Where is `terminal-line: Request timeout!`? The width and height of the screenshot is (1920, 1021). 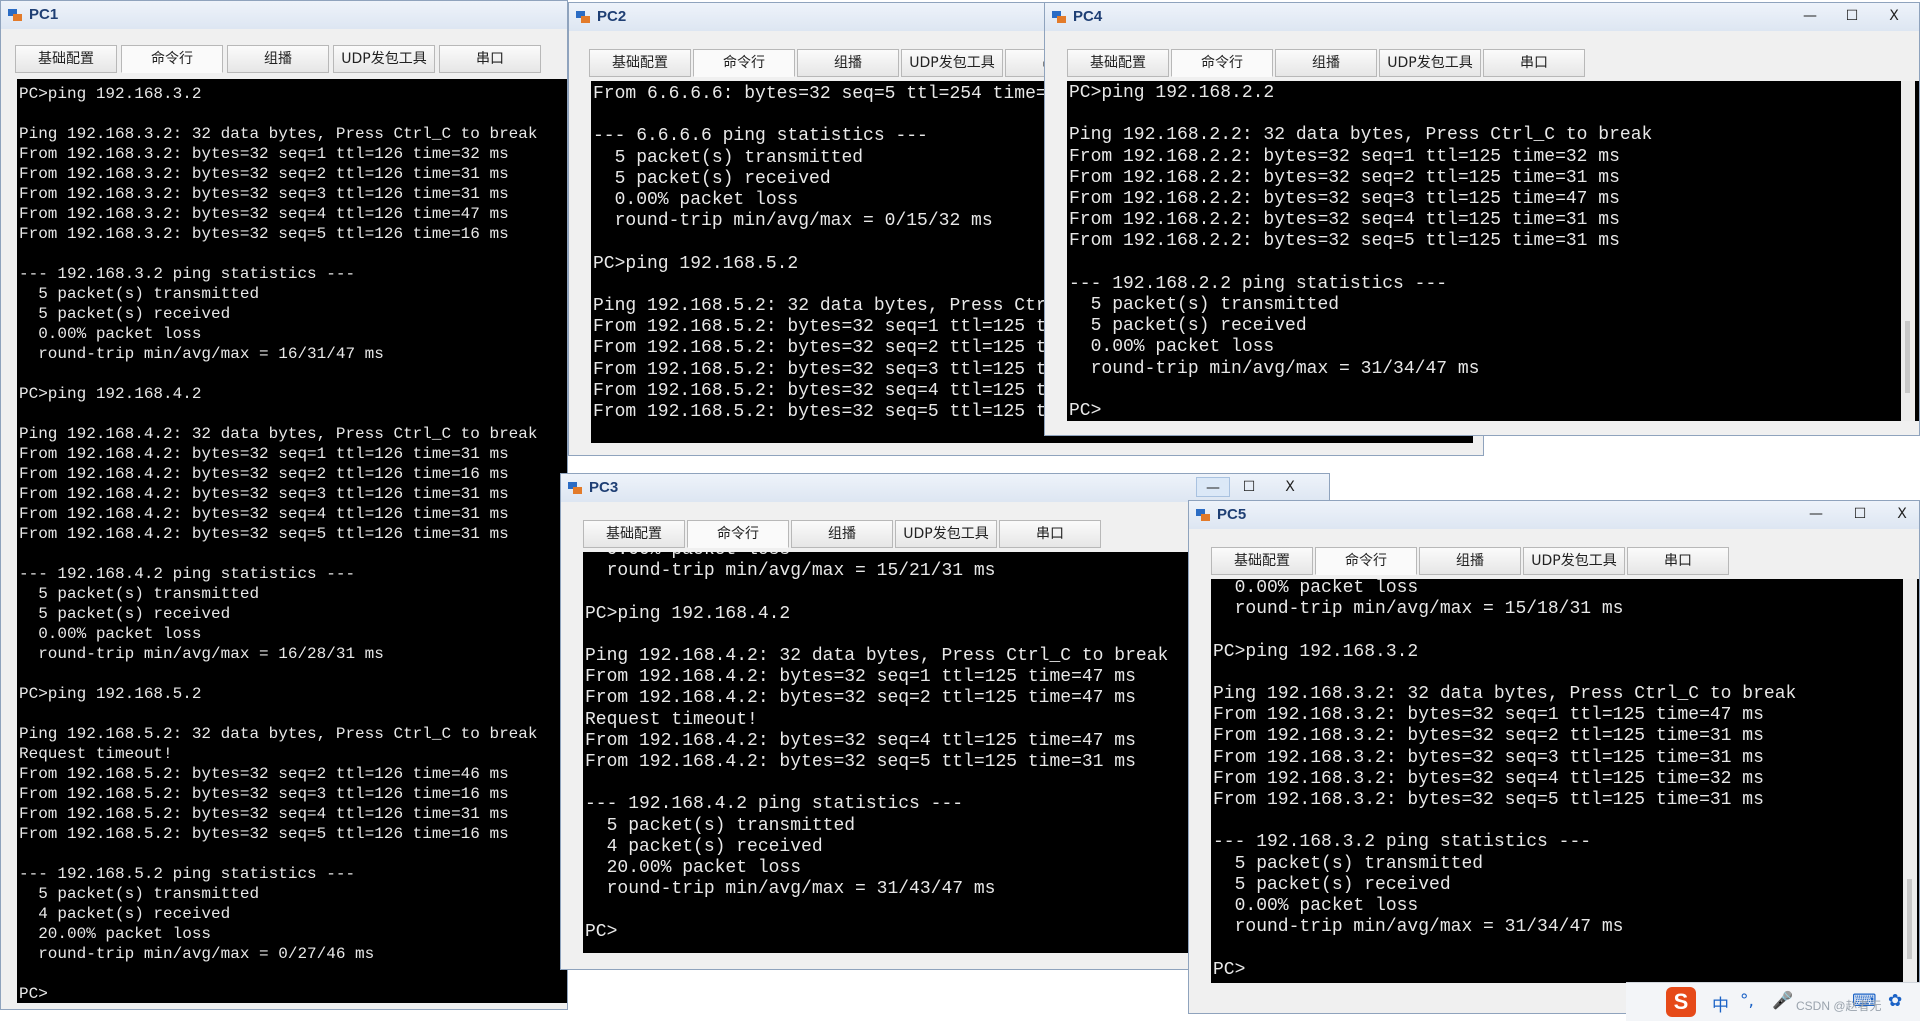
terminal-line: Request timeout! is located at coordinates (96, 754).